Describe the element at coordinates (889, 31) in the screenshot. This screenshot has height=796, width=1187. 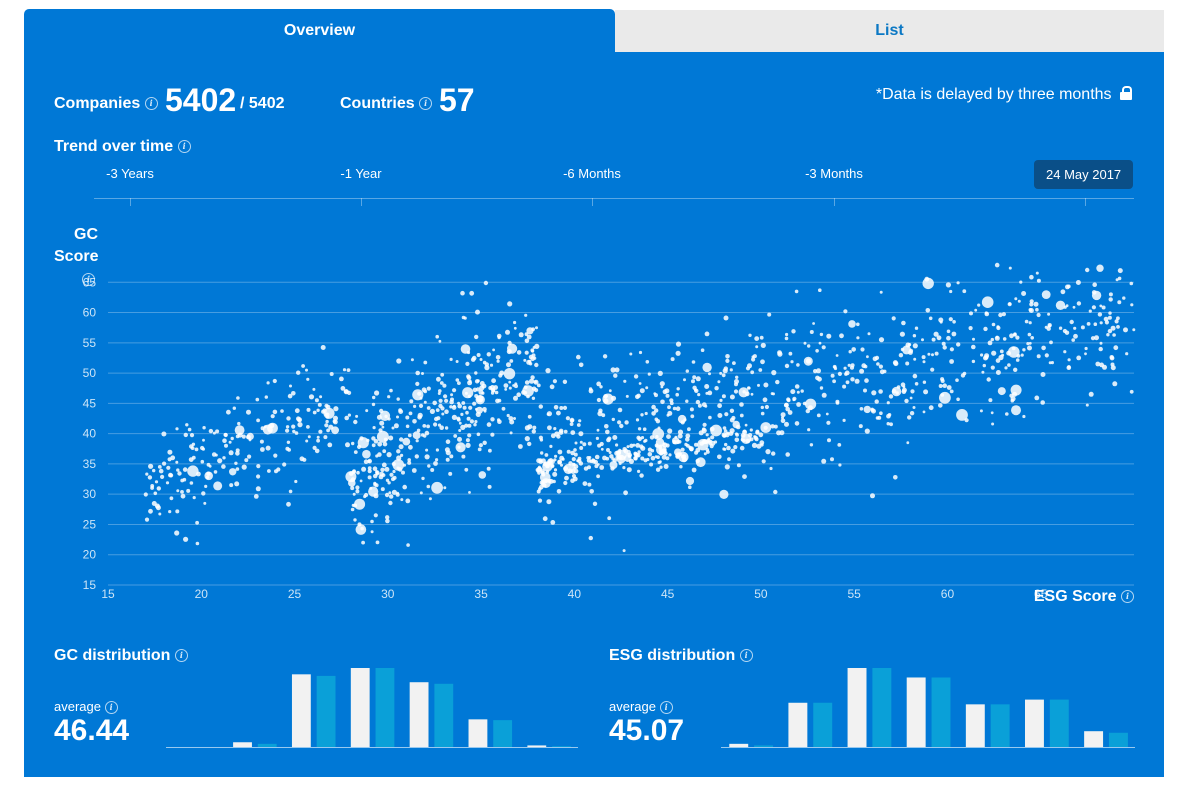
I see `tab-list: List` at that location.